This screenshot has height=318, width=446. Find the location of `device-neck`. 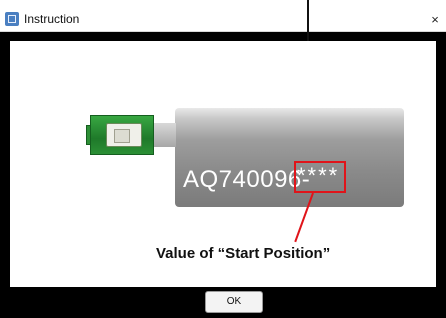

device-neck is located at coordinates (164, 135).